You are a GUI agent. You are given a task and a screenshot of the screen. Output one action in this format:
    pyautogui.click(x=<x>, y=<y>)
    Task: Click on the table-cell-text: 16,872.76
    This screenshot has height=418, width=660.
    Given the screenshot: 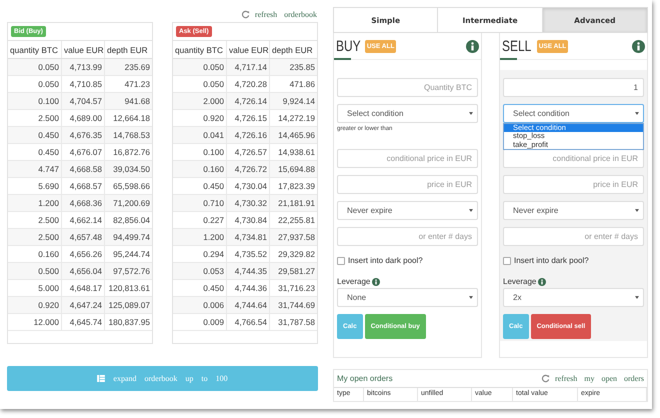 What is the action you would take?
    pyautogui.click(x=131, y=152)
    